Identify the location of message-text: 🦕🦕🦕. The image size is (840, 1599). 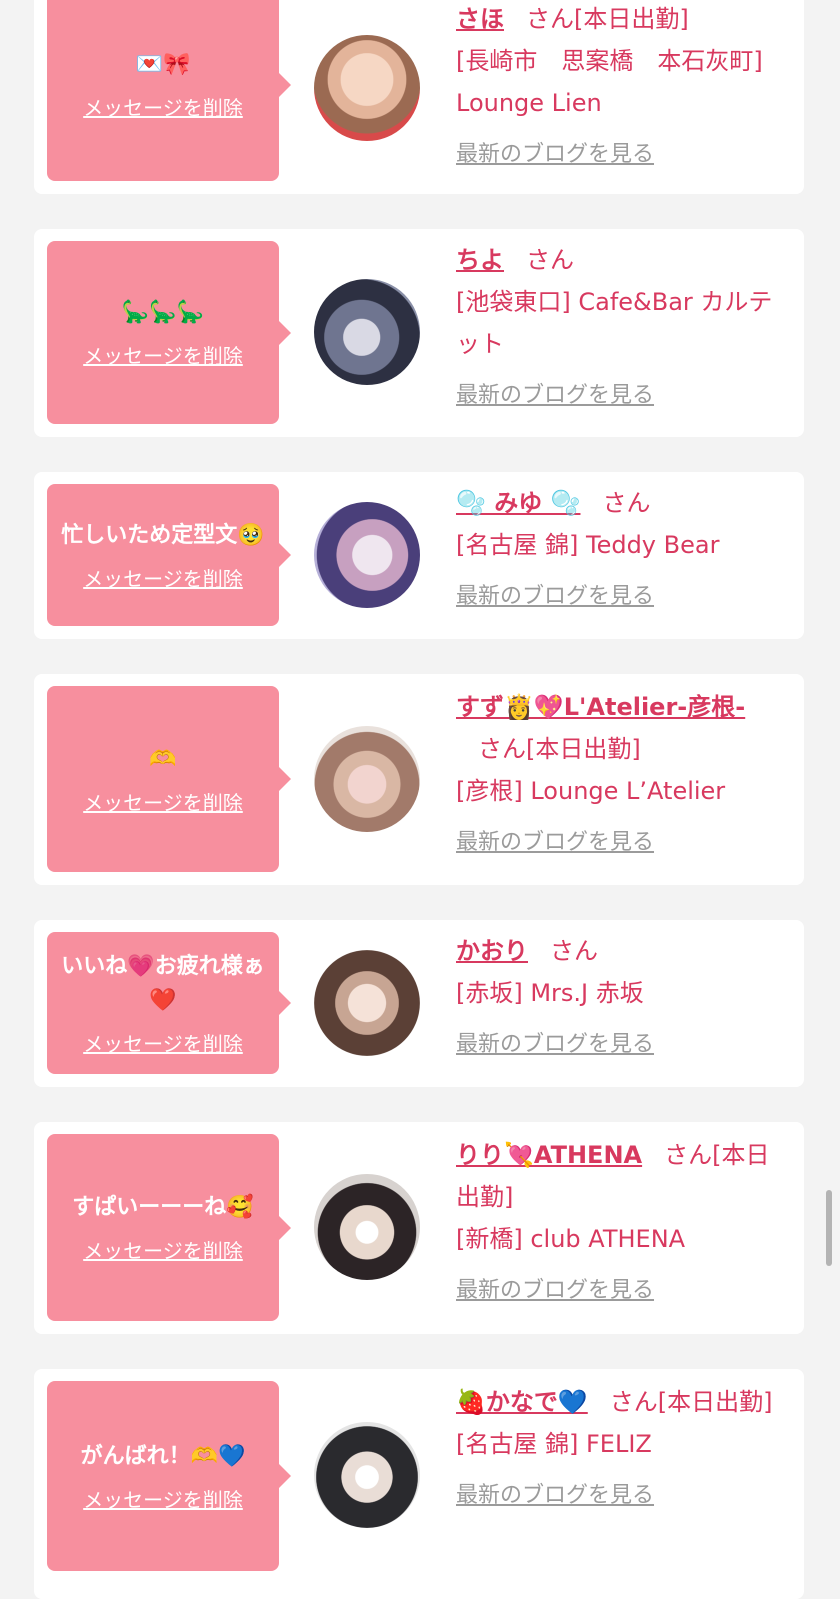
(163, 312).